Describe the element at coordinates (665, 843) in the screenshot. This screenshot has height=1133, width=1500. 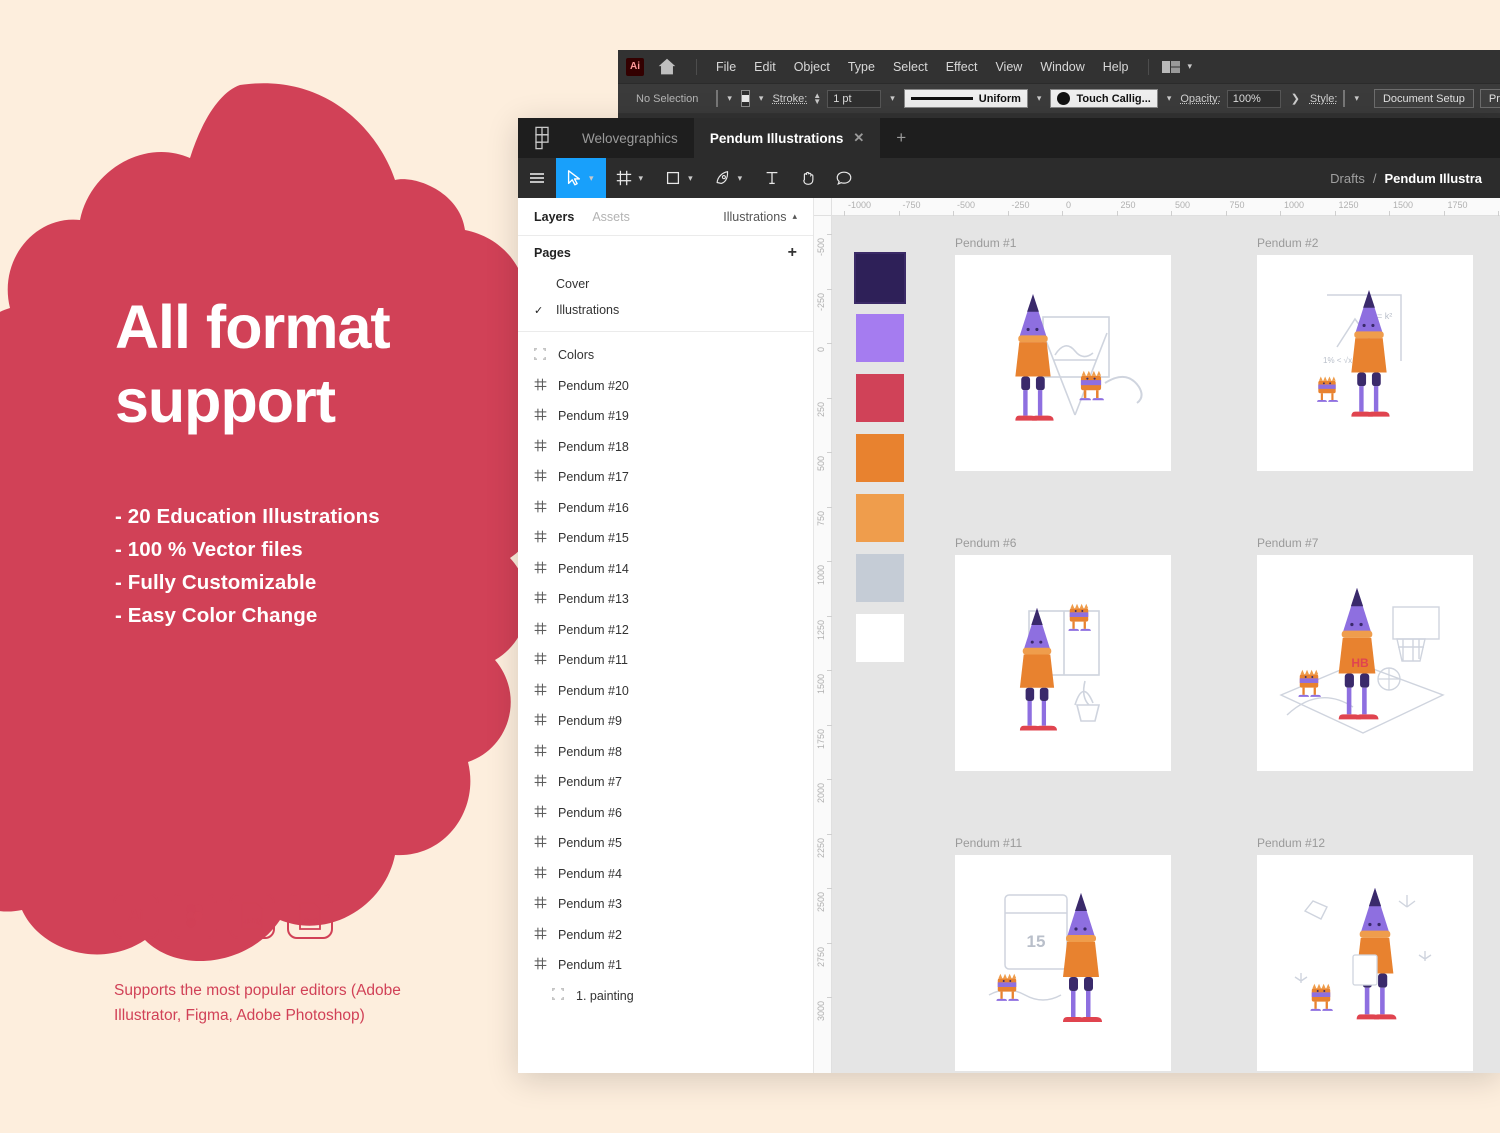
I see `layer-row: Pendum #5` at that location.